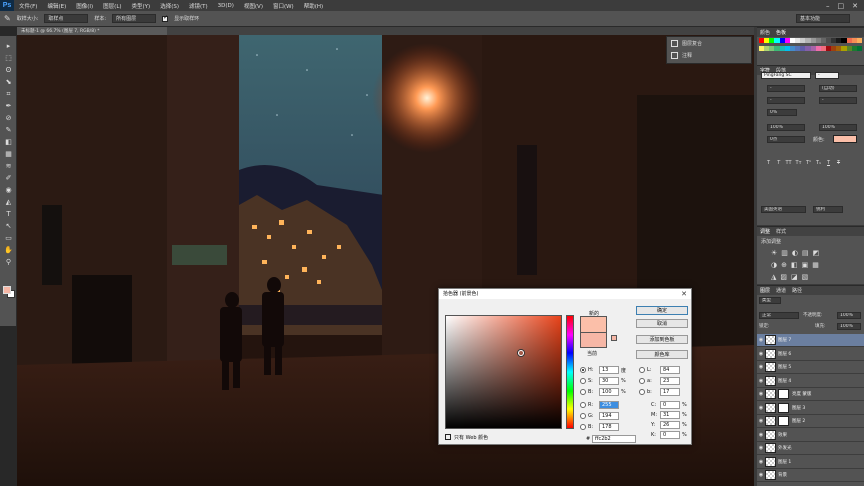 Image resolution: width=864 pixels, height=486 pixels. What do you see at coordinates (841, 6) in the screenshot?
I see `maximize-button: □` at bounding box center [841, 6].